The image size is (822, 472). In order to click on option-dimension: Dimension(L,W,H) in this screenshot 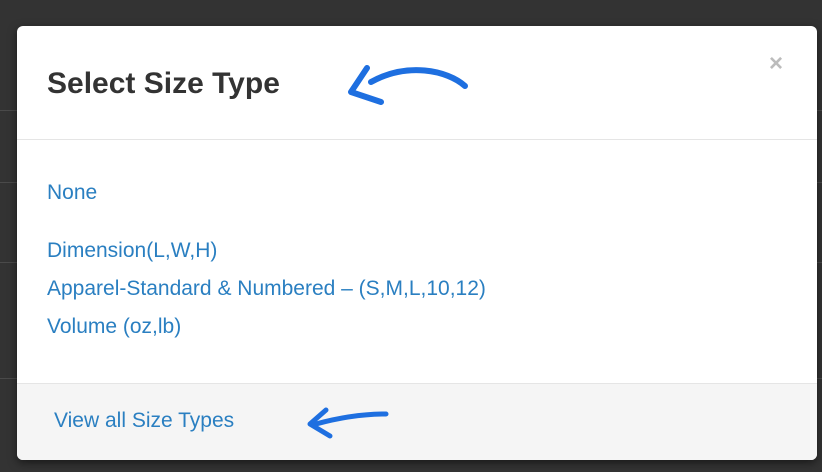, I will do `click(132, 251)`.